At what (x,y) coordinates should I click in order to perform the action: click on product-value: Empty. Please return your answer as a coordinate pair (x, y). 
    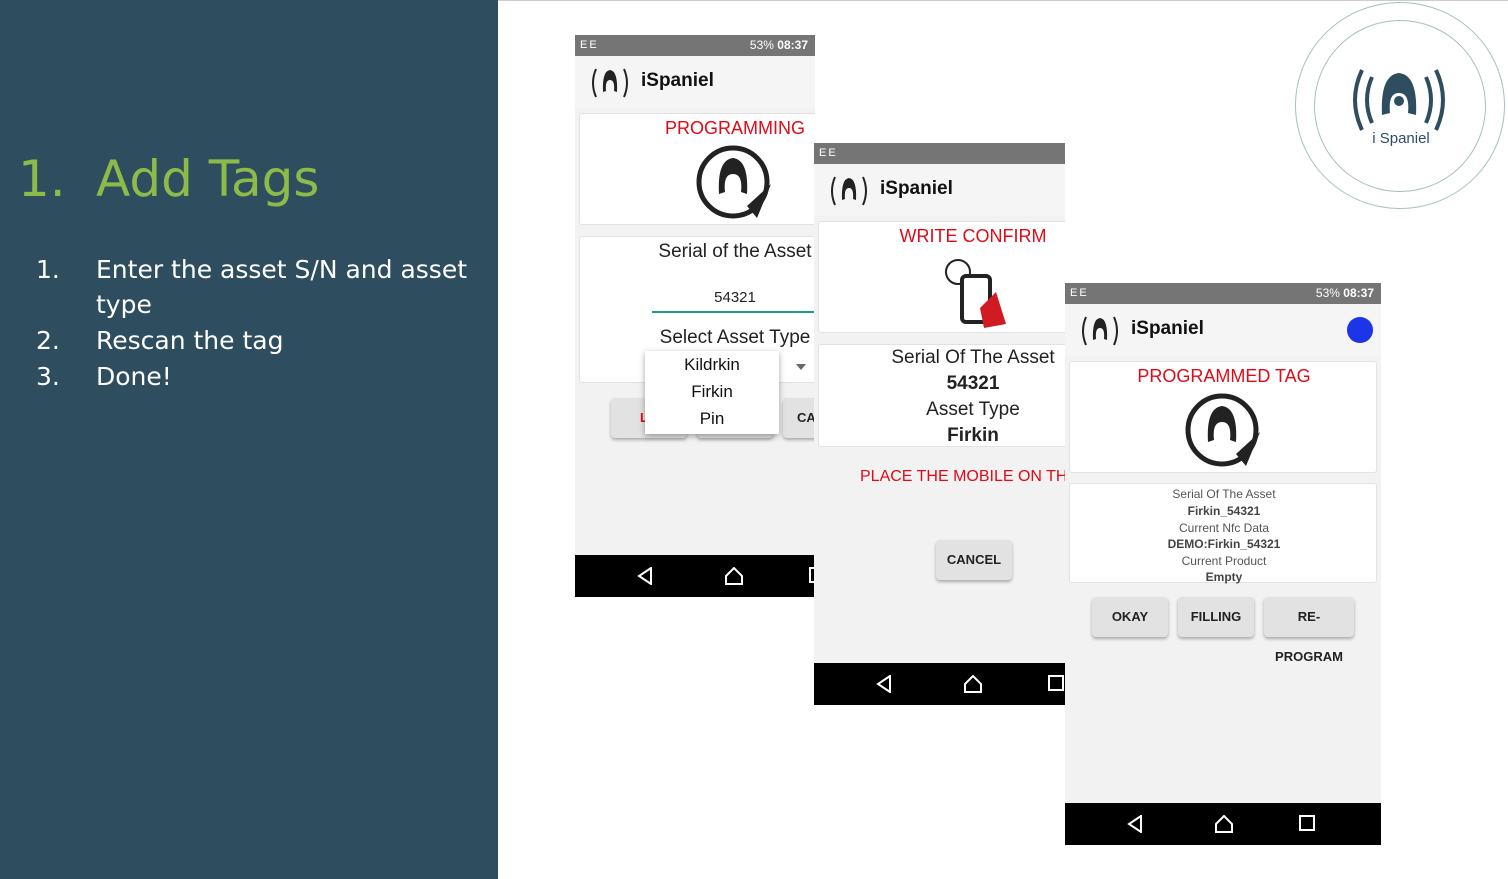
    Looking at the image, I should click on (1224, 577).